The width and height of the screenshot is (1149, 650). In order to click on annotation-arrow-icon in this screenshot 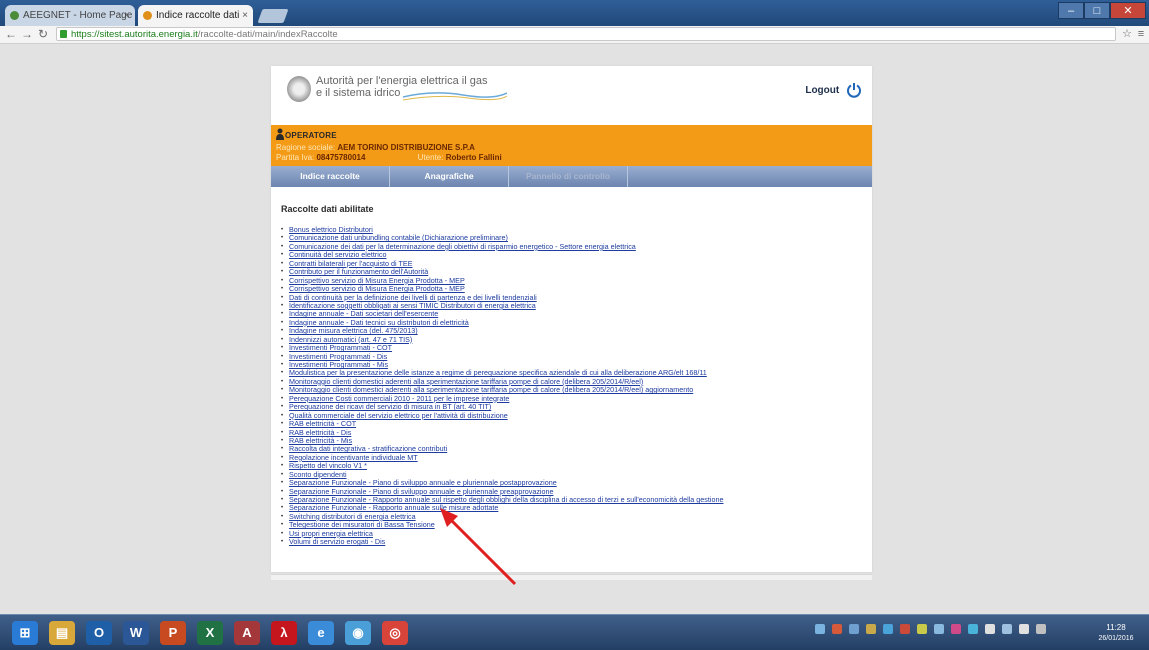, I will do `click(478, 547)`.